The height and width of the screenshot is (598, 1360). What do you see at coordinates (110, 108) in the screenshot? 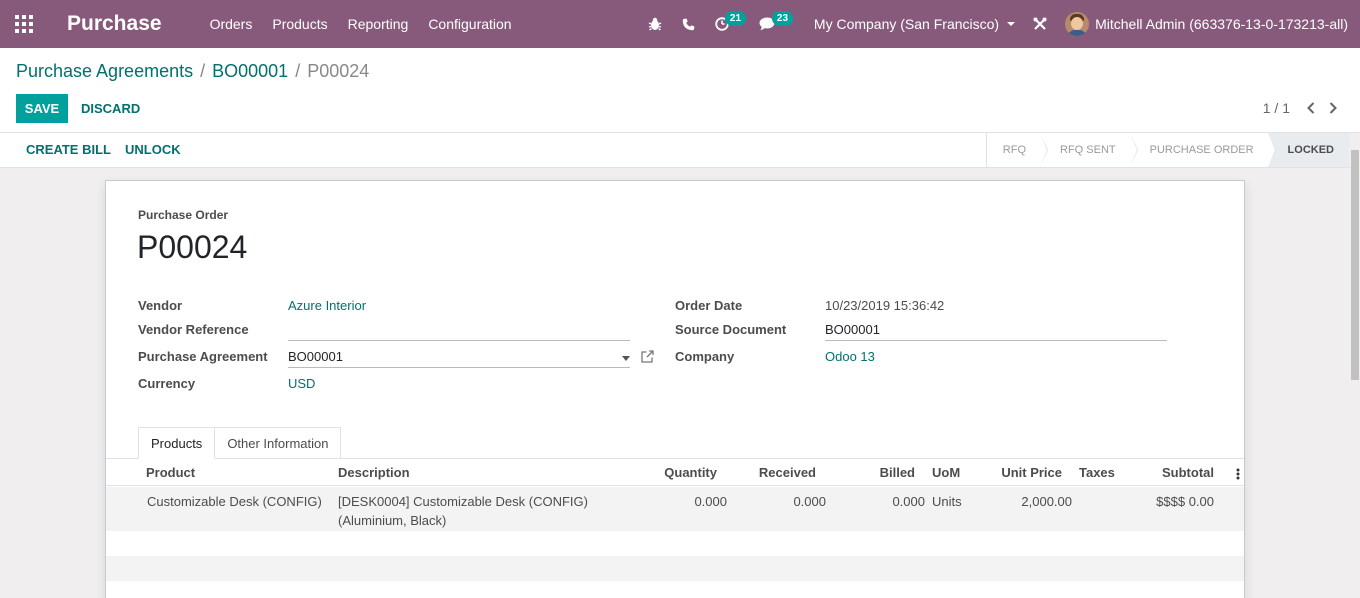
I see `discard-button: DISCARD` at bounding box center [110, 108].